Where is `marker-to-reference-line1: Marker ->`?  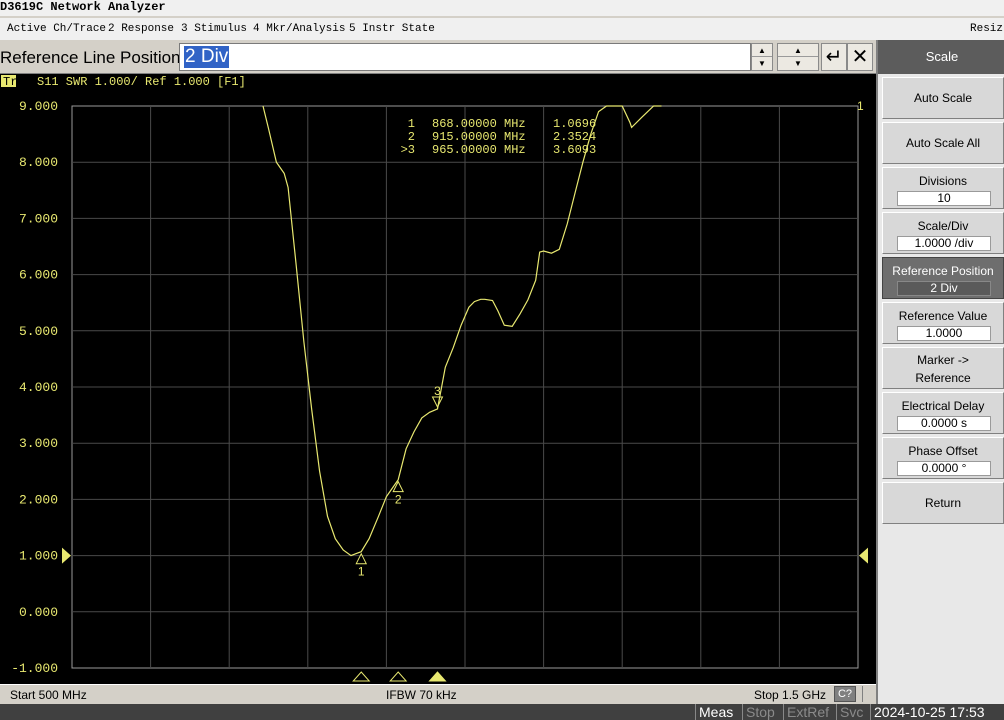
marker-to-reference-line1: Marker -> is located at coordinates (943, 360).